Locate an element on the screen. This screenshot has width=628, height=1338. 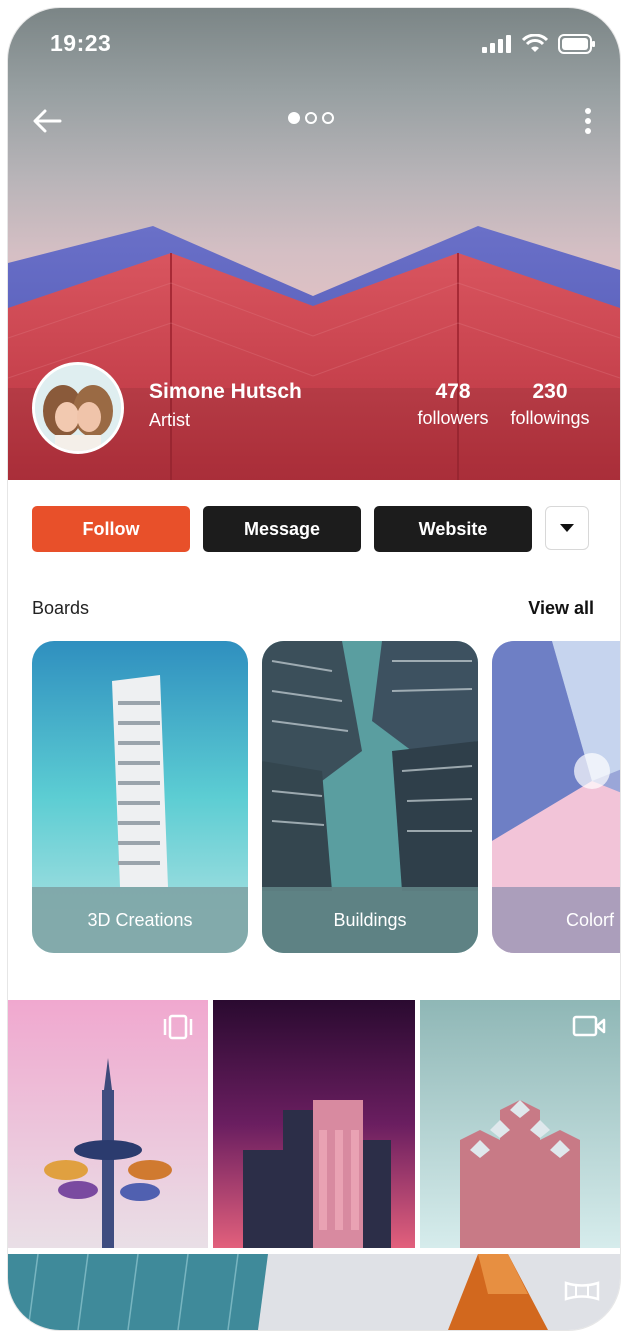
board-card: 3D Creations is located at coordinates (140, 797).